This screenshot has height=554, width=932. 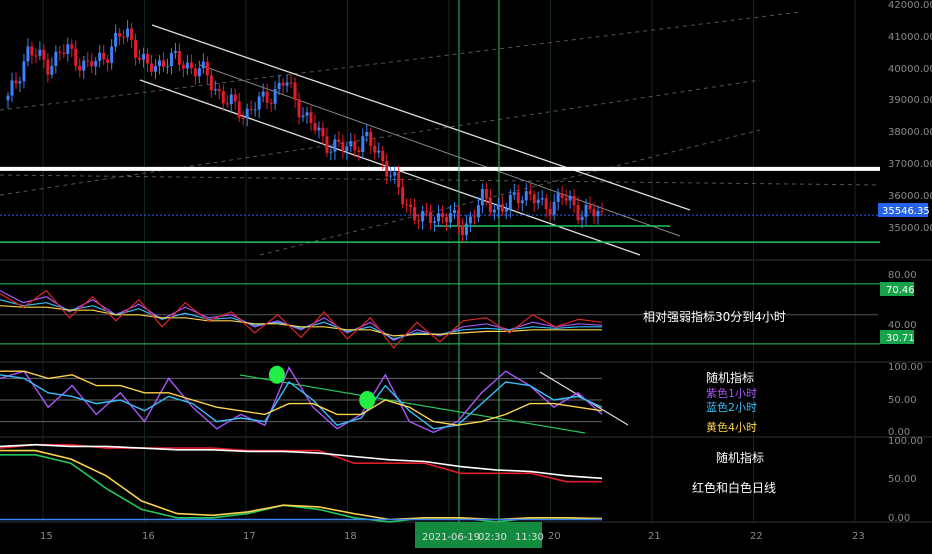 What do you see at coordinates (910, 164) in the screenshot?
I see `price-tick: 37000.00` at bounding box center [910, 164].